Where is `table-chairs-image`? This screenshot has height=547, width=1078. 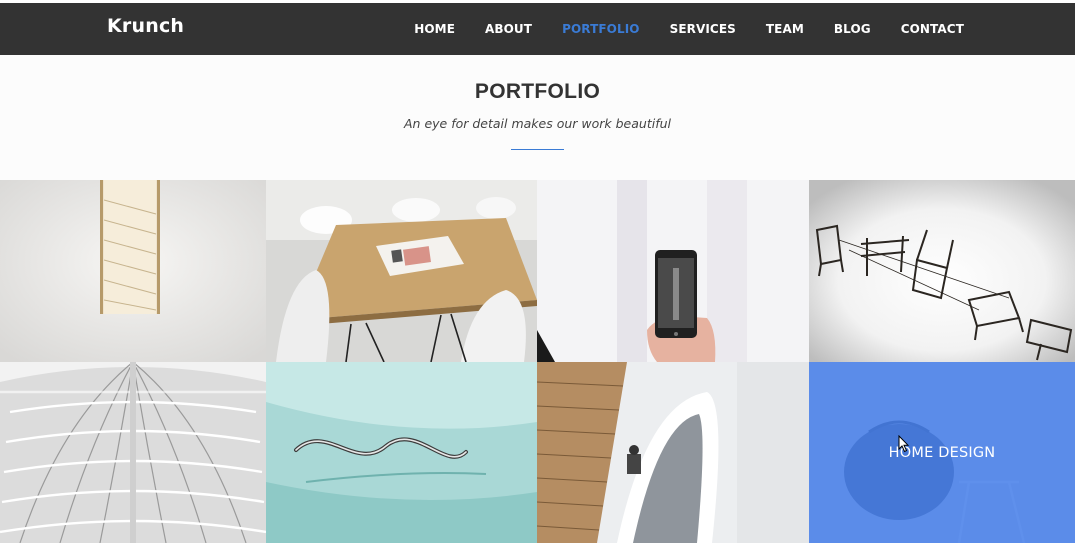
table-chairs-image is located at coordinates (401, 271).